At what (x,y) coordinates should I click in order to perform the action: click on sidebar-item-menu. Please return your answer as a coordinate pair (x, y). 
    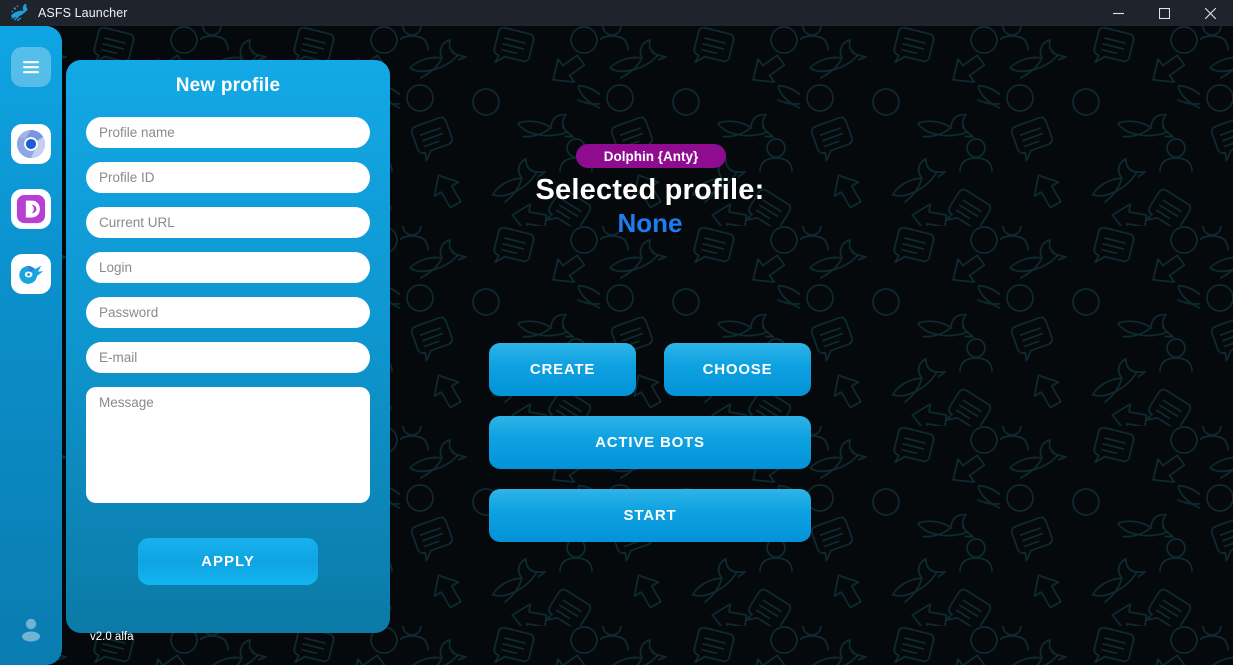
    Looking at the image, I should click on (31, 67).